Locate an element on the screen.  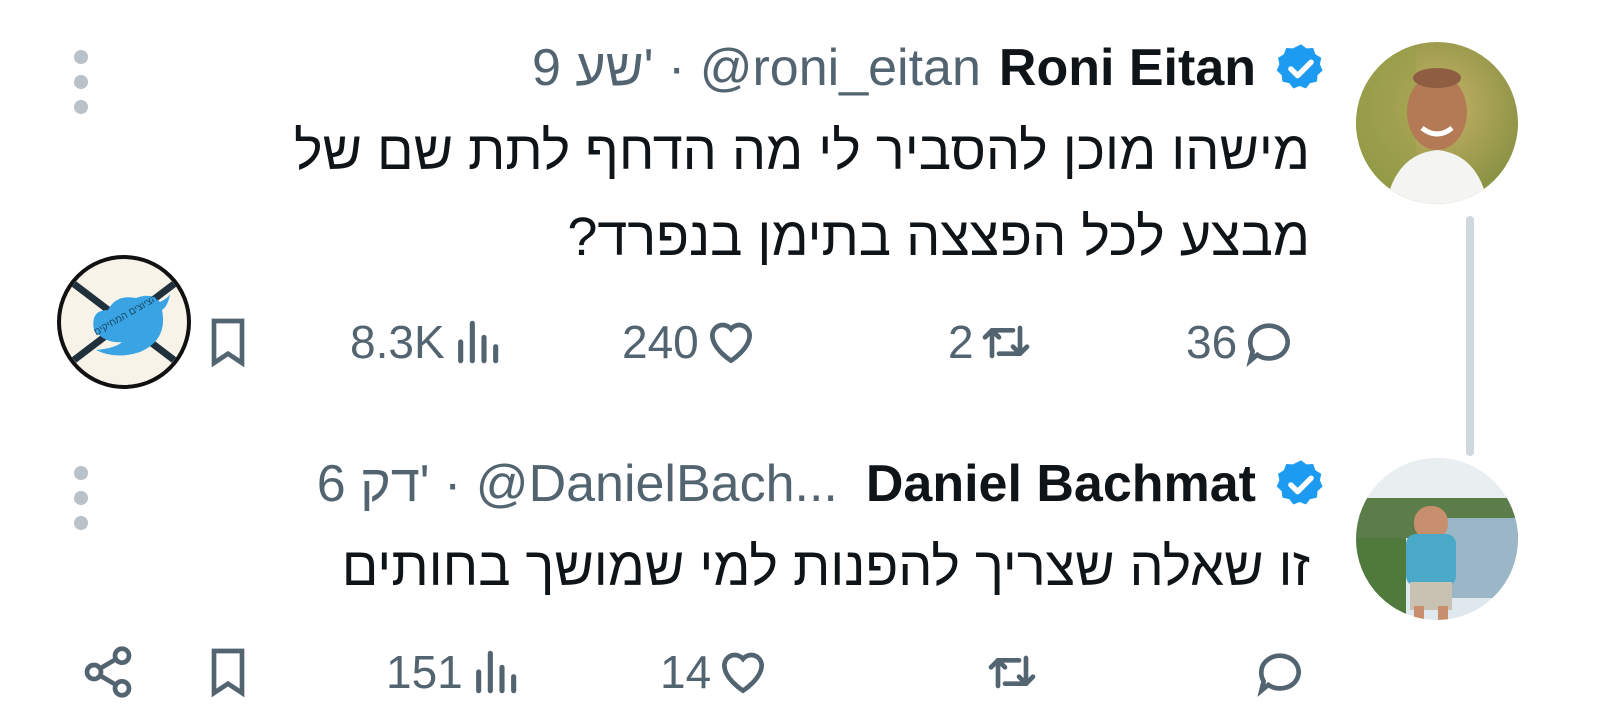
retweets-count: 2 is located at coordinates (961, 342).